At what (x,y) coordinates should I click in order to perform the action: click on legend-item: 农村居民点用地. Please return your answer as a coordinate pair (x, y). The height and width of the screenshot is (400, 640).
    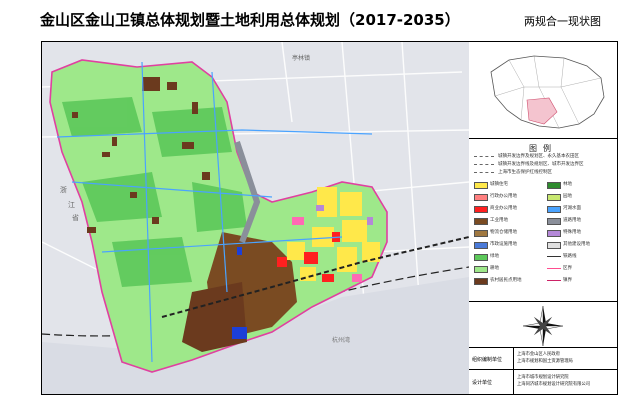
    Looking at the image, I should click on (509, 281).